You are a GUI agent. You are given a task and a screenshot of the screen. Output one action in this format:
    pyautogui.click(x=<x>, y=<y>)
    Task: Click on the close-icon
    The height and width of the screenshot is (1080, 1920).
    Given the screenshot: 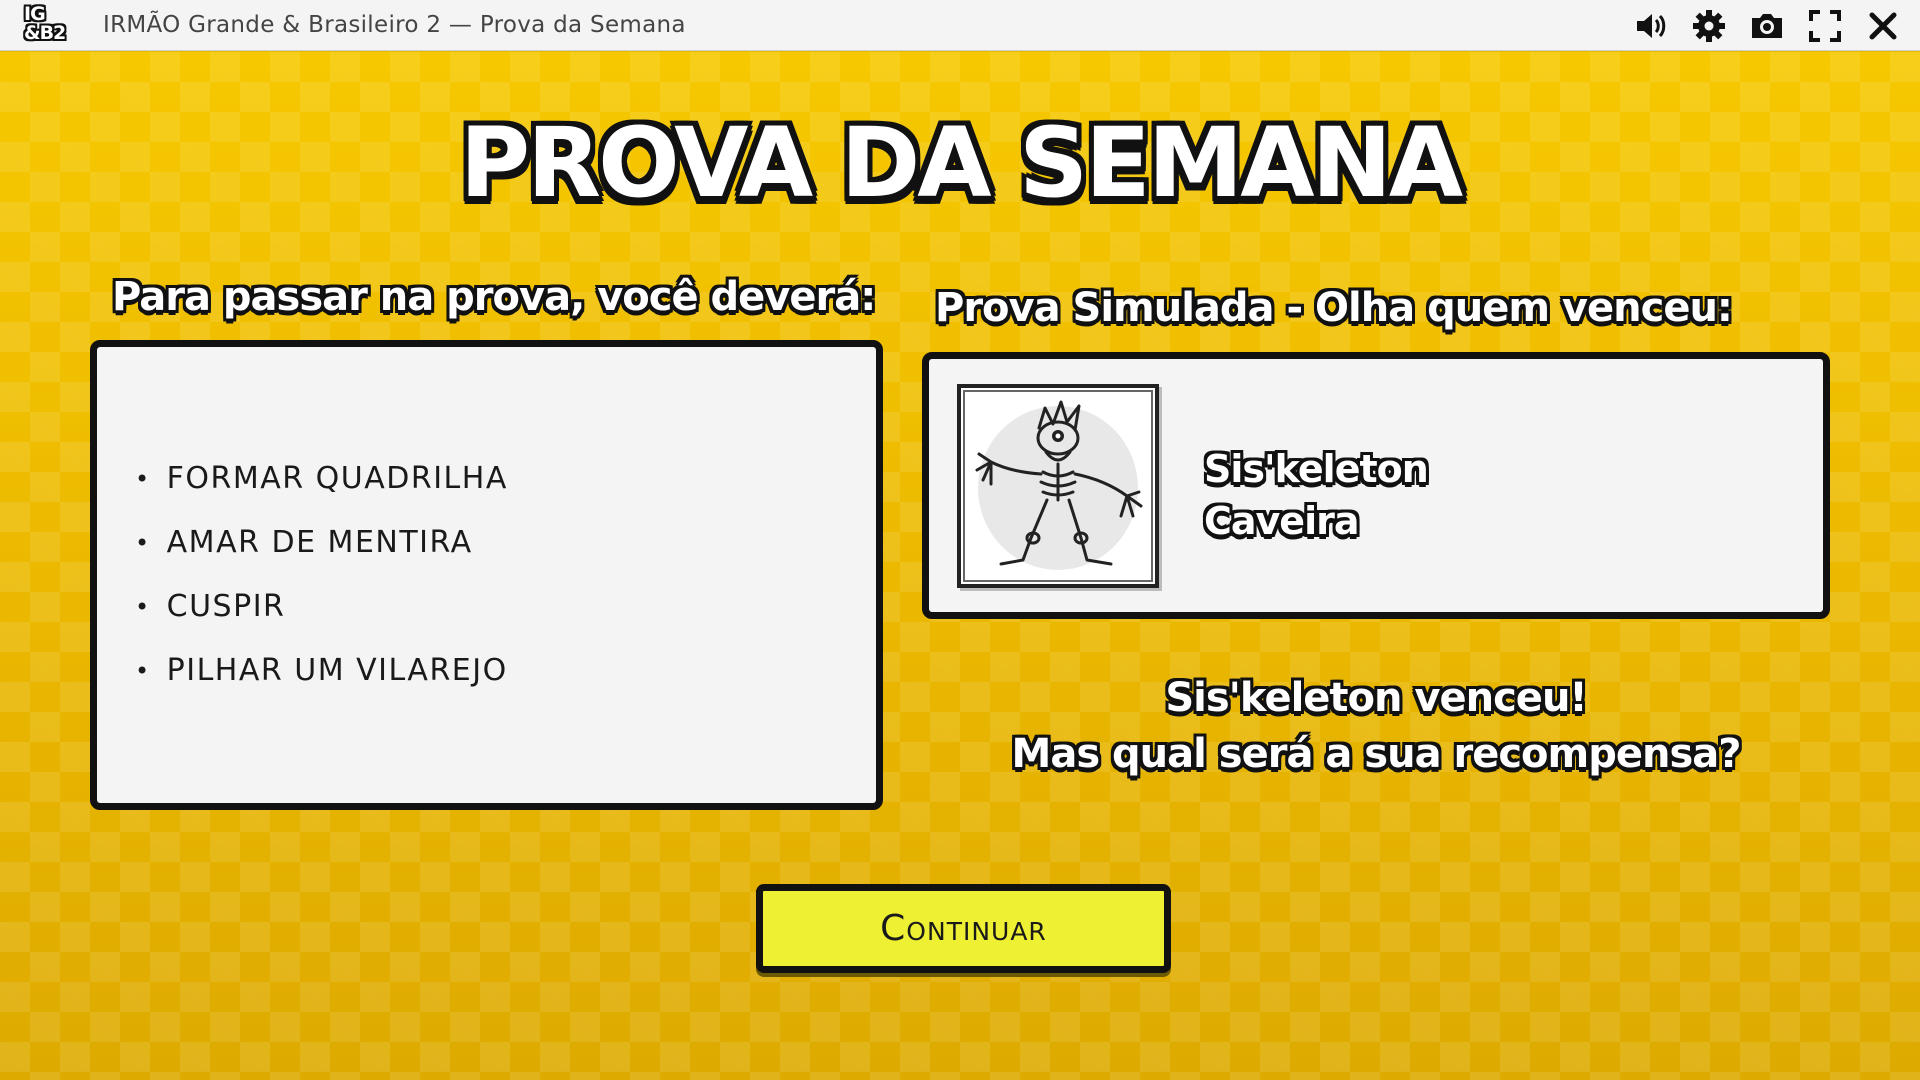 What is the action you would take?
    pyautogui.click(x=1883, y=26)
    